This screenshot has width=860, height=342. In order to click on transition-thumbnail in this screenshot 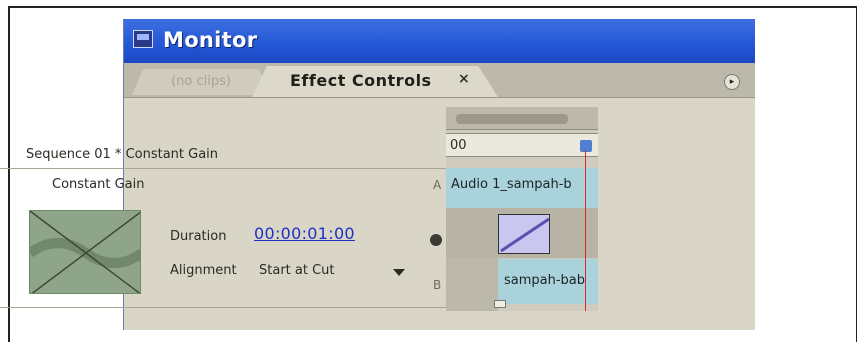, I will do `click(85, 252)`.